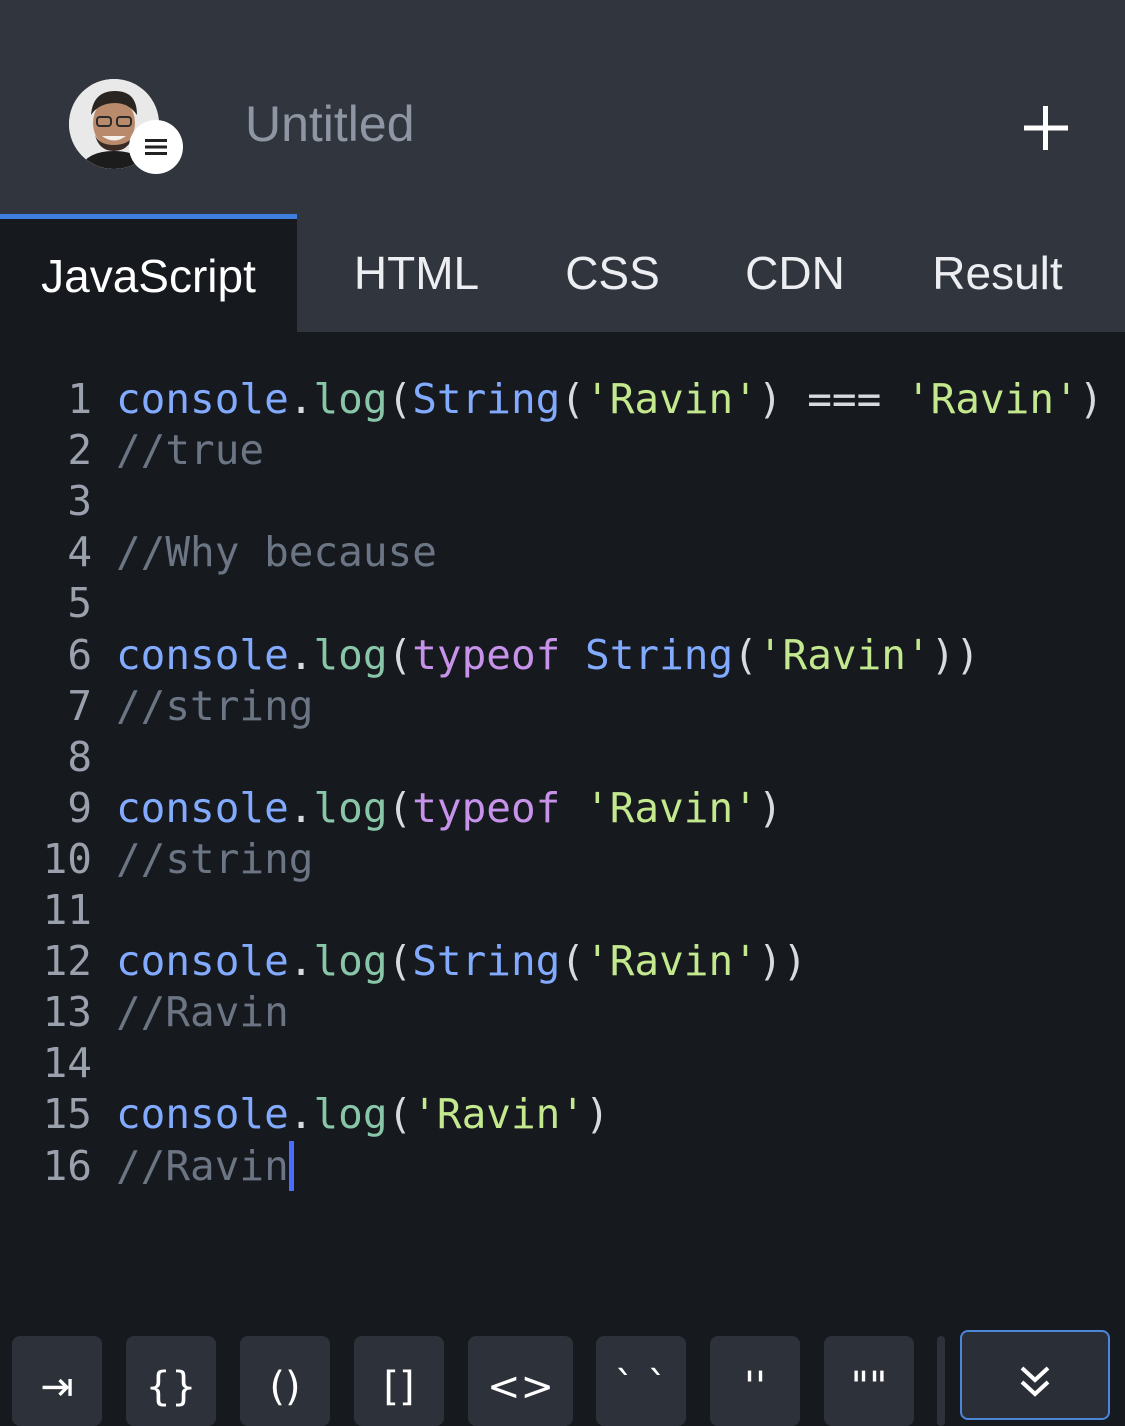  I want to click on code-text: console.log(typeof String('Ravin')), so click(548, 655).